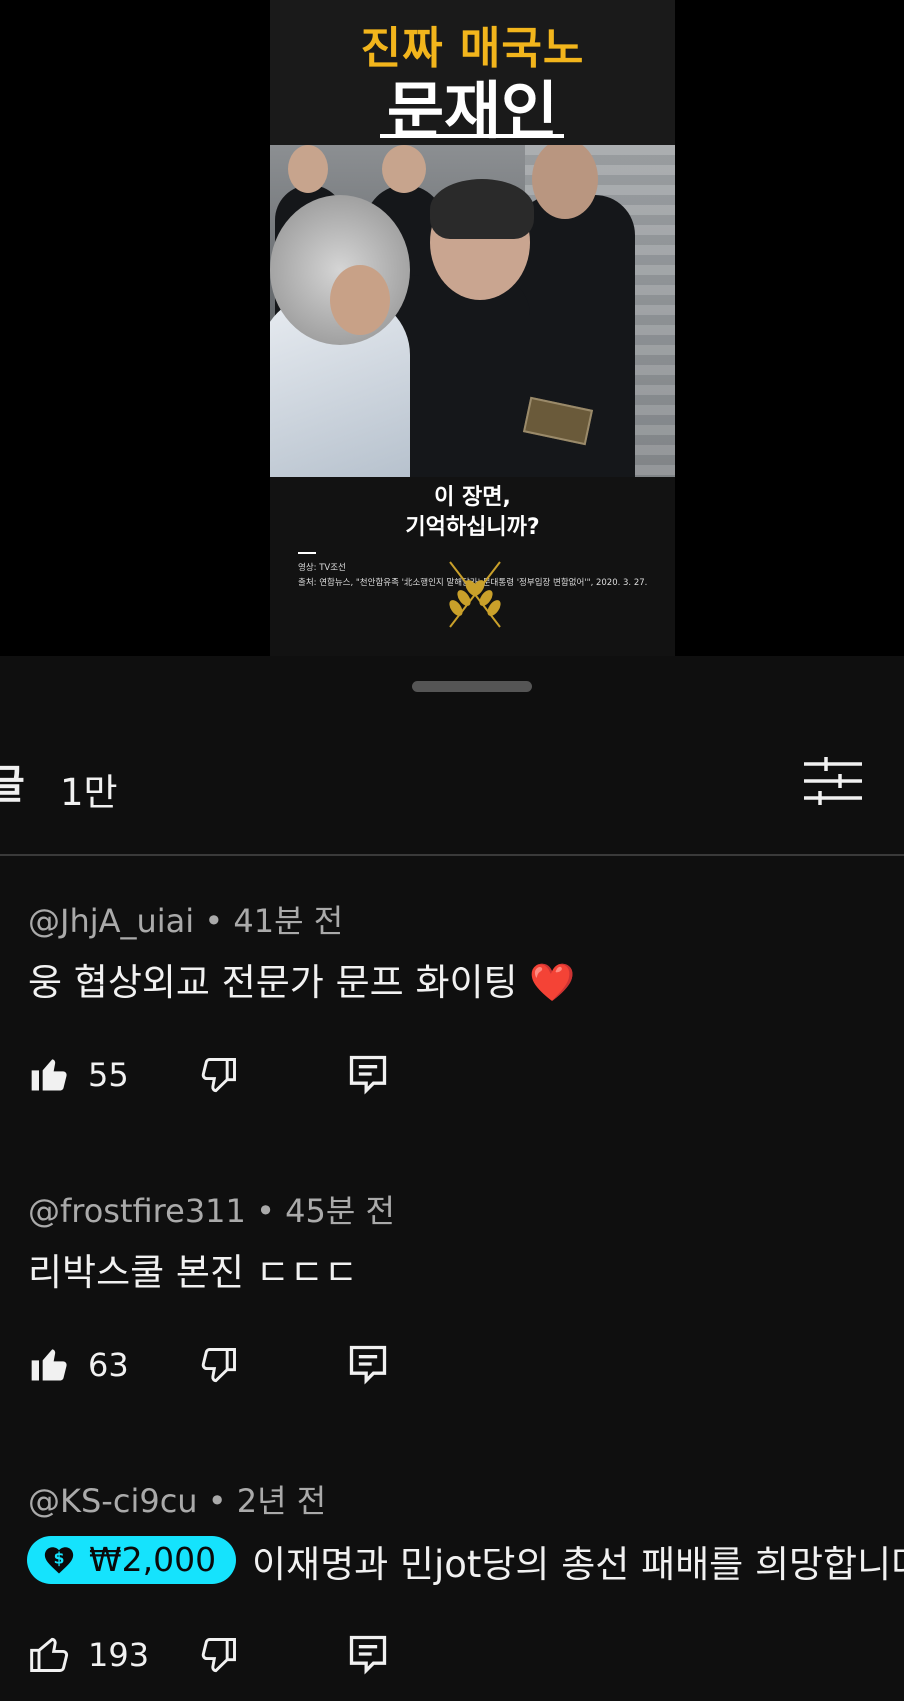 Image resolution: width=904 pixels, height=1701 pixels. I want to click on comment-text: 리박스쿨 본진 ㄷㄷㄷ, so click(193, 1272).